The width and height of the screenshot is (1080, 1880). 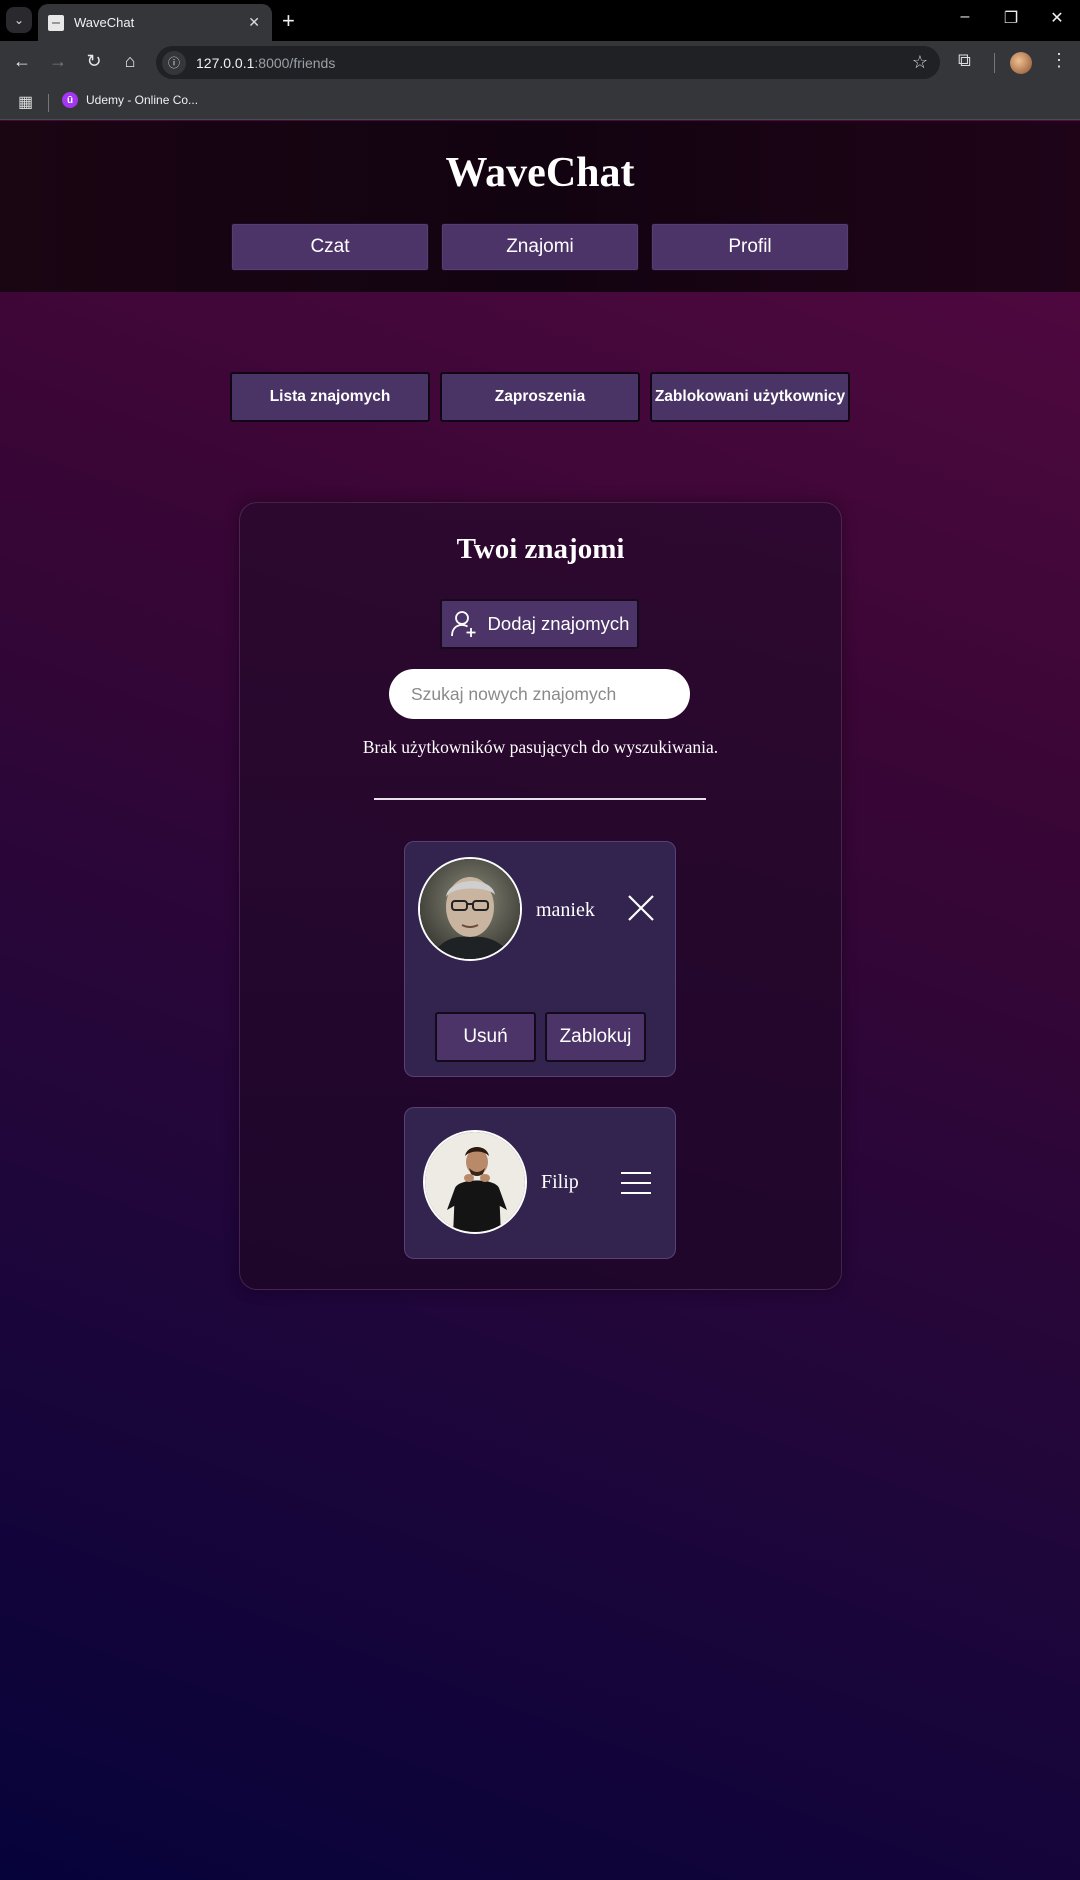 I want to click on profile-avatar, so click(x=1021, y=63).